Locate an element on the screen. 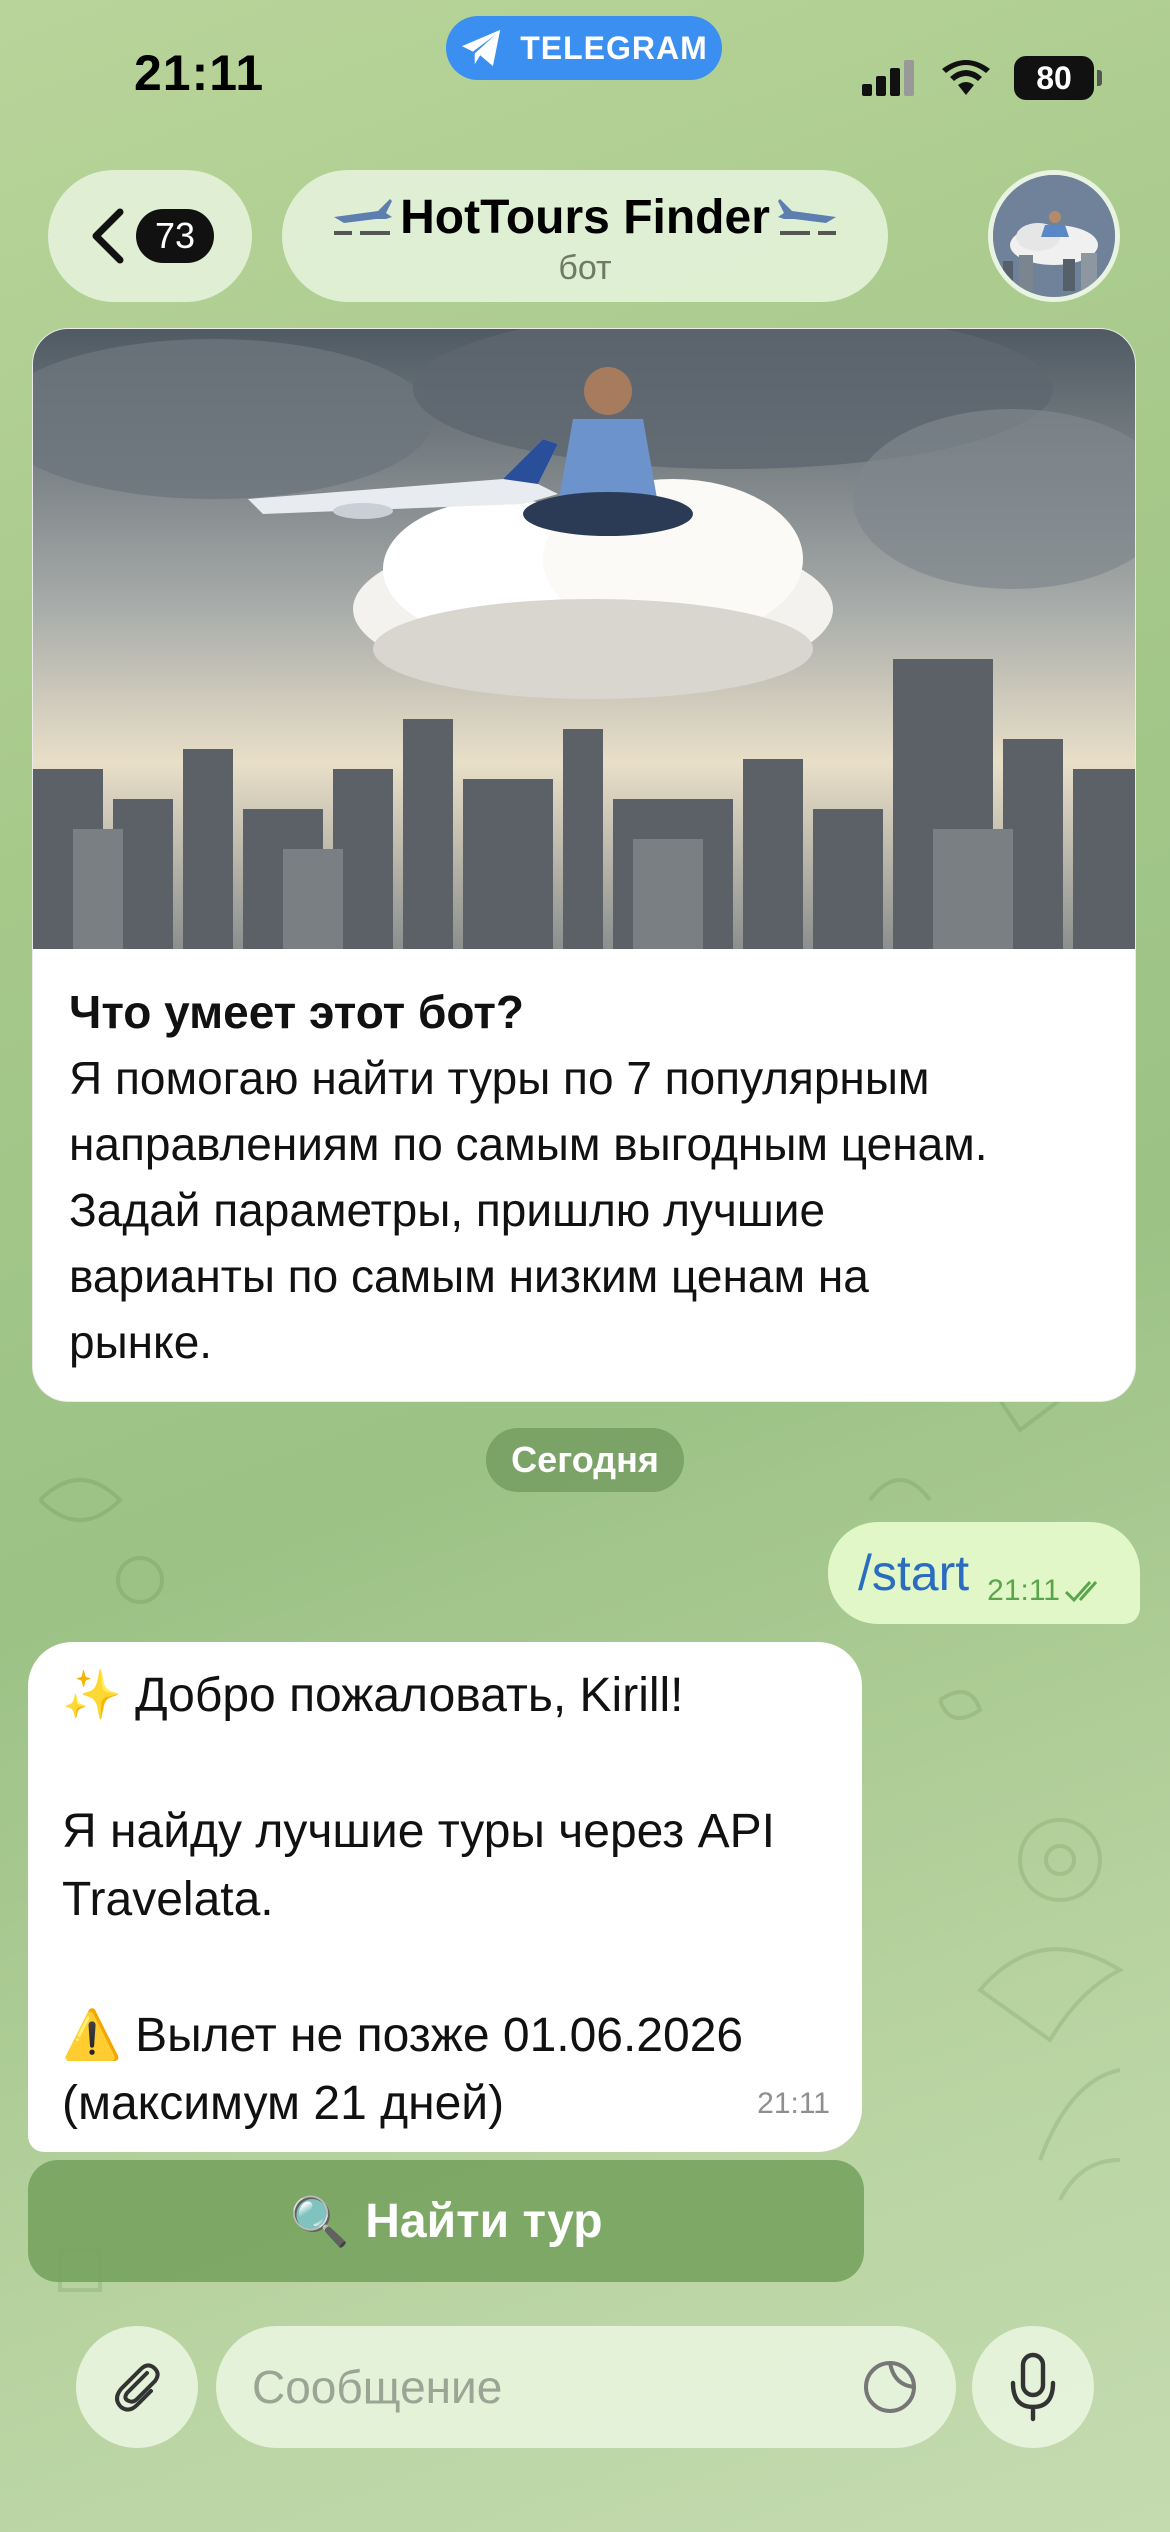 This screenshot has height=2532, width=1170. back-button: 73 is located at coordinates (150, 236).